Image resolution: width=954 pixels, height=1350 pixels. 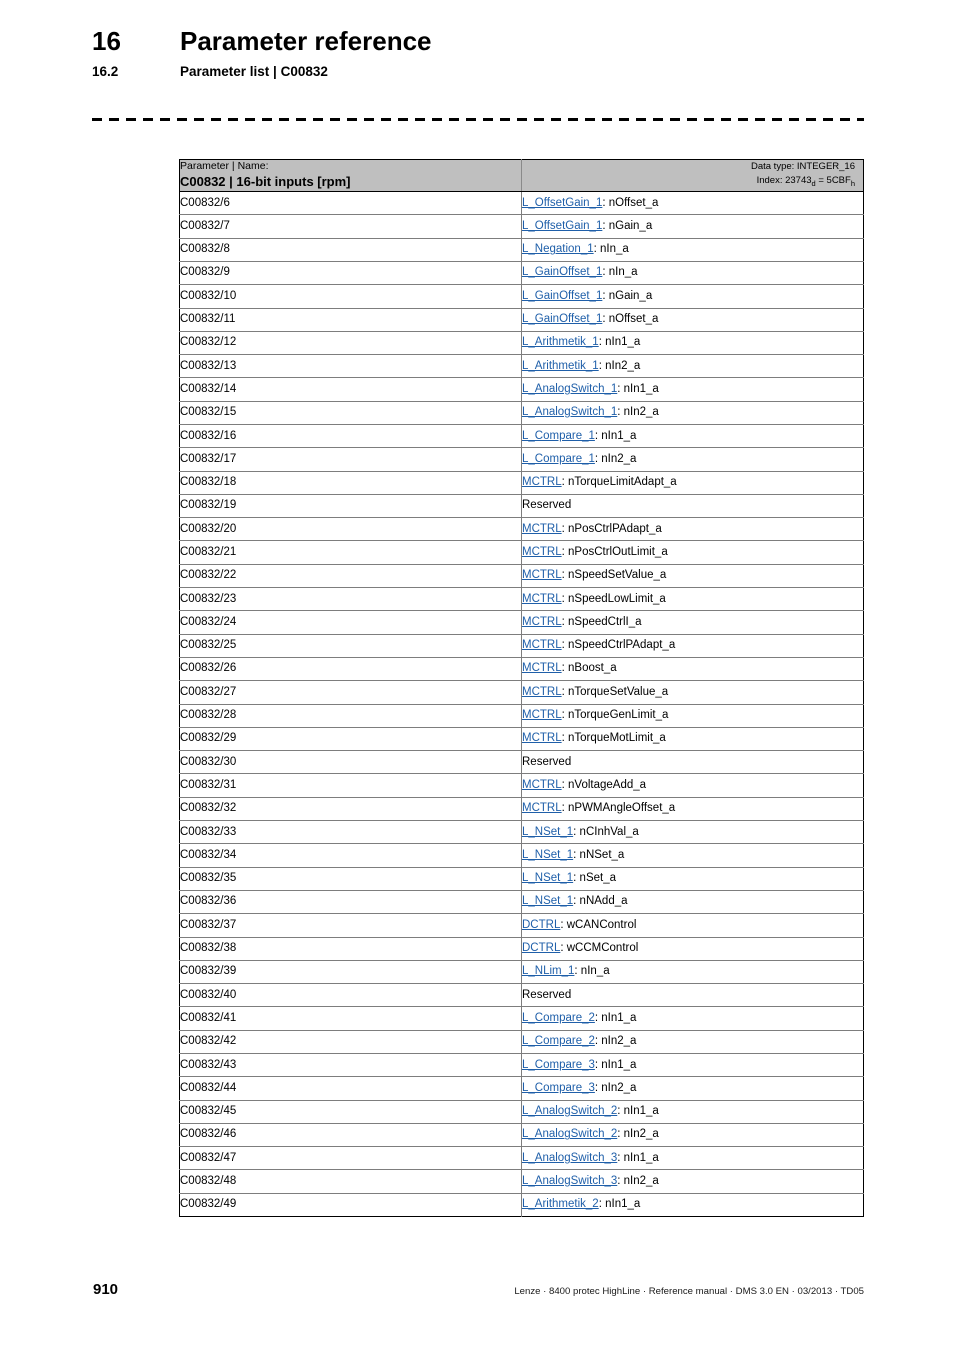 What do you see at coordinates (692, 296) in the screenshot?
I see `parameter-value-cell: L_GainOffset_1: nGain_a` at bounding box center [692, 296].